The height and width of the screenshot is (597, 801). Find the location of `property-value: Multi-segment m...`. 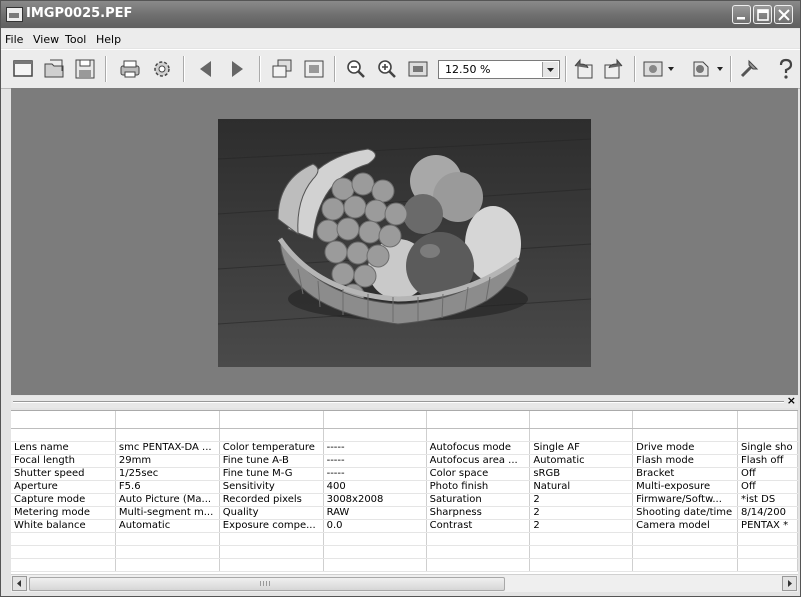

property-value: Multi-segment m... is located at coordinates (167, 513).